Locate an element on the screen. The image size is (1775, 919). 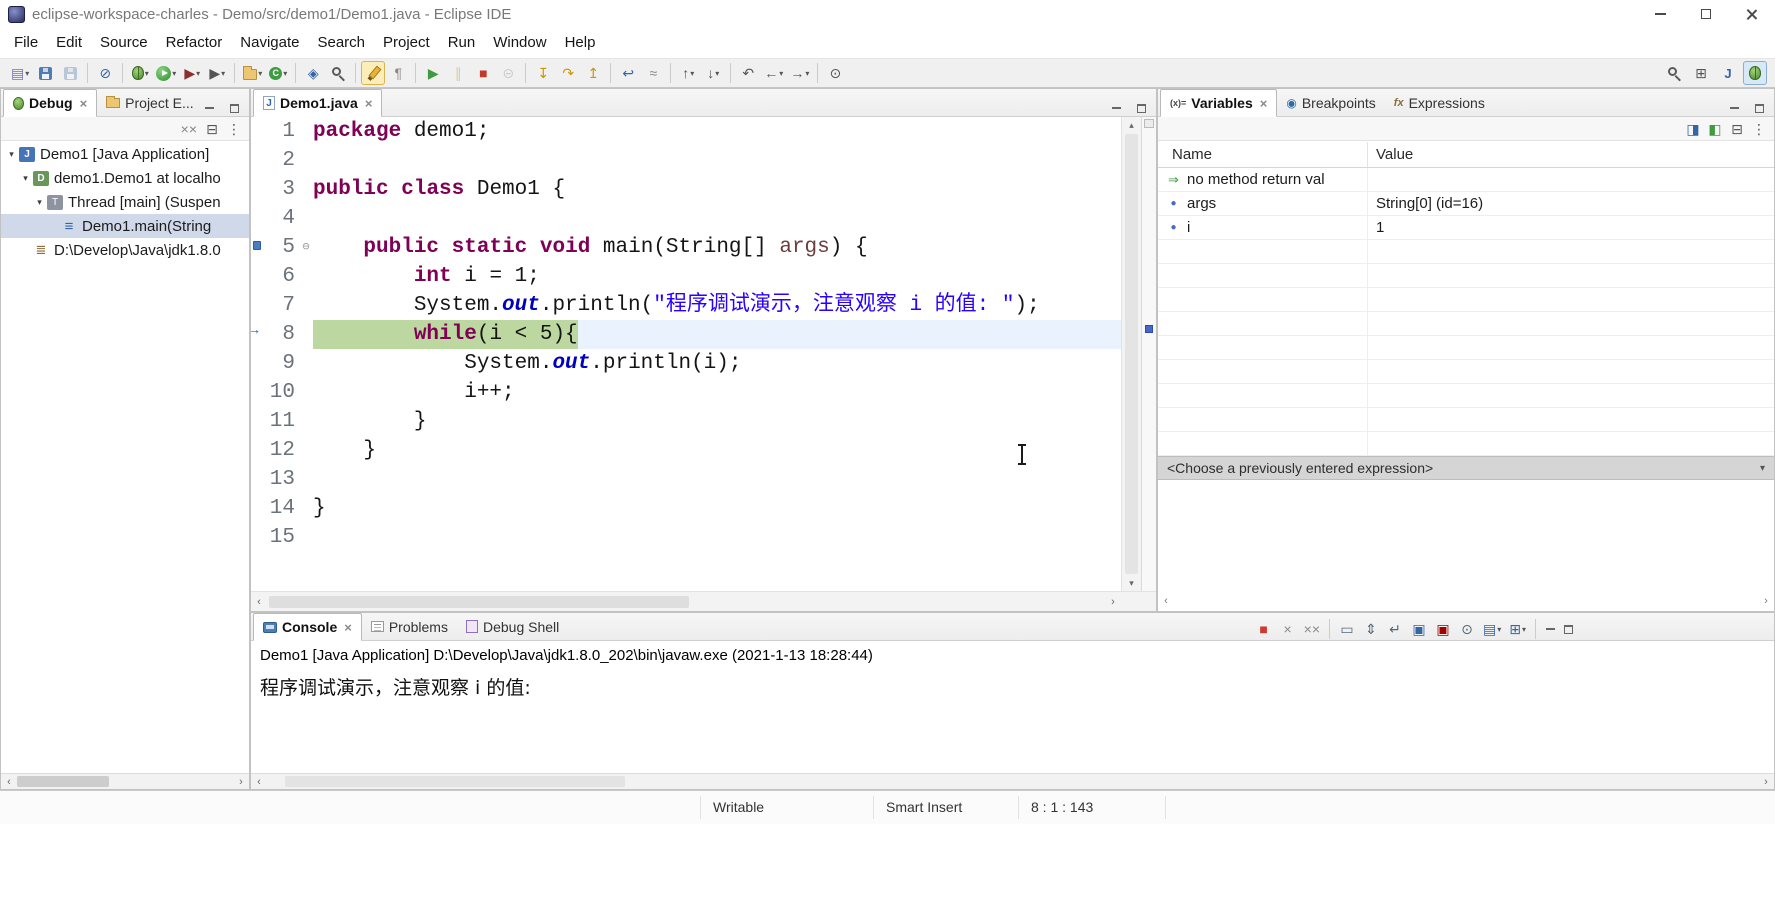
line-number: 13 is located at coordinates (281, 479).